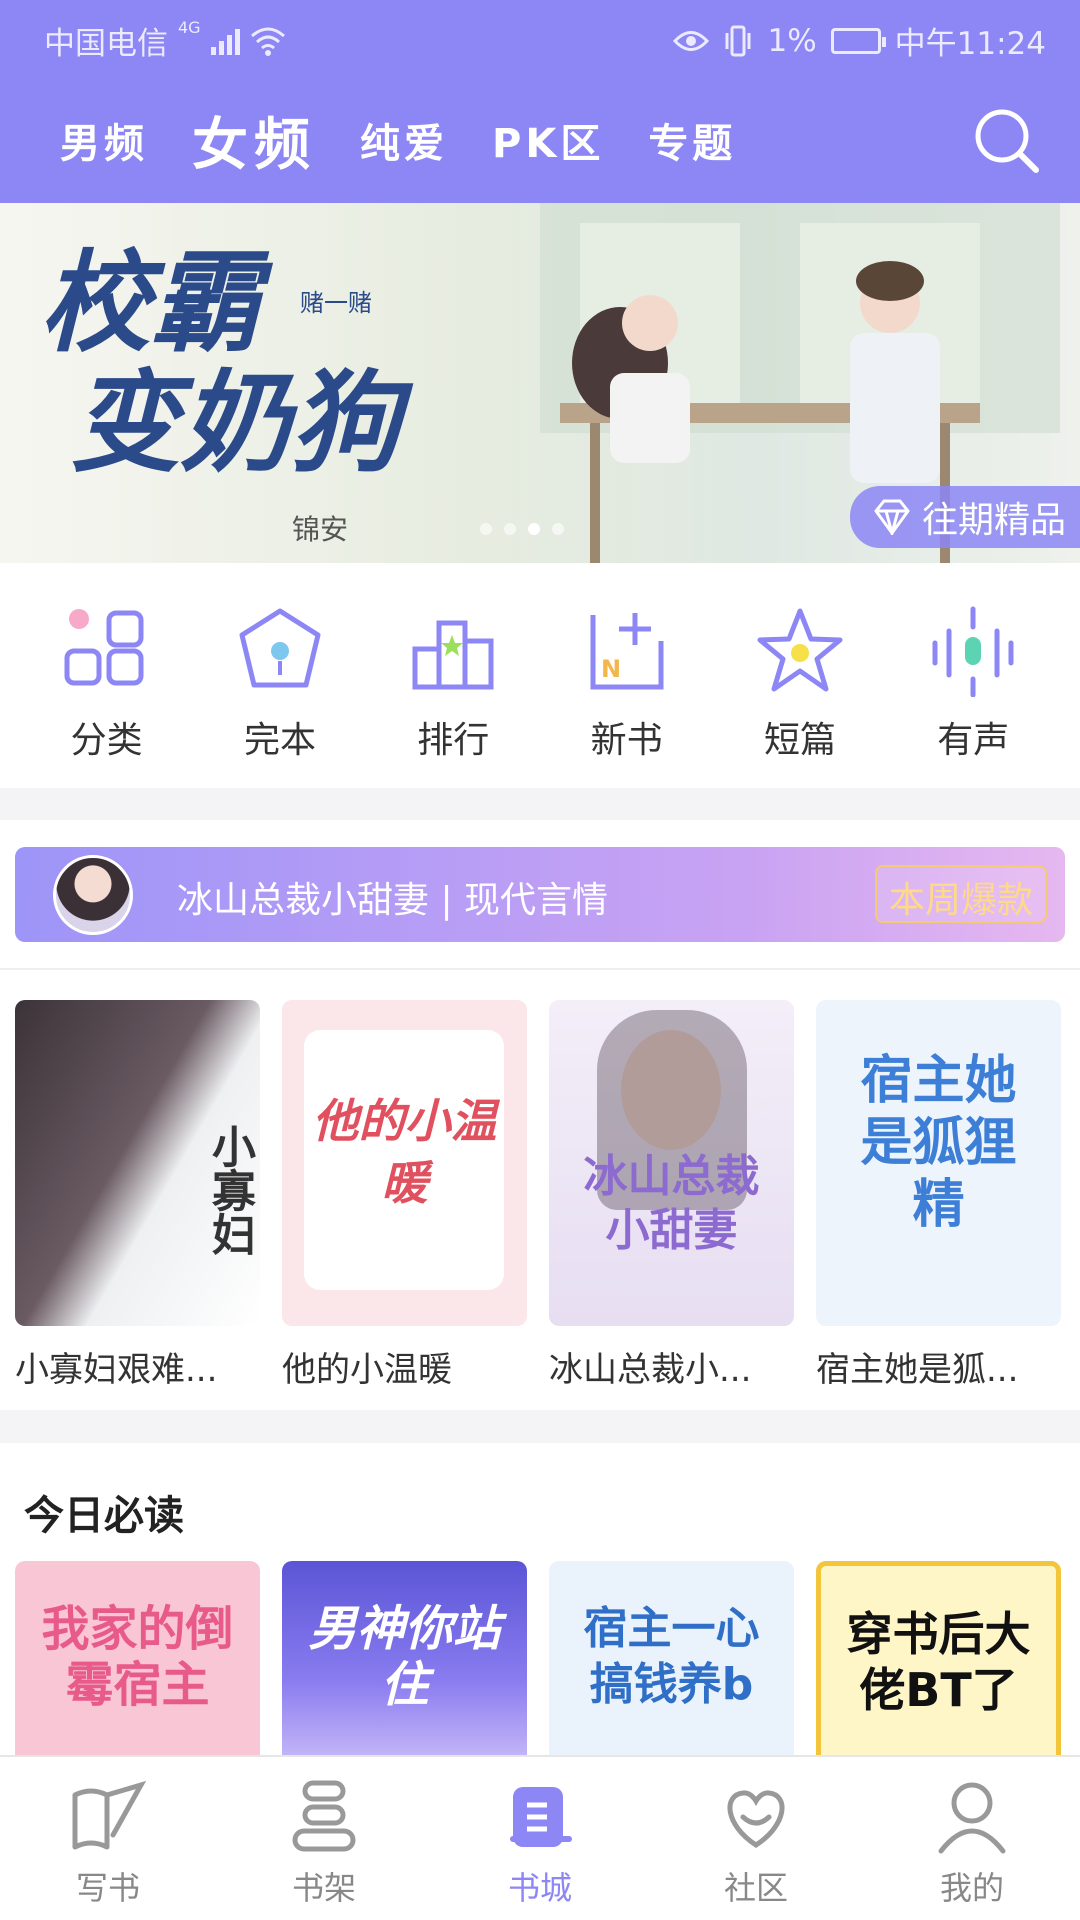  What do you see at coordinates (800, 650) in the screenshot?
I see `star-icon` at bounding box center [800, 650].